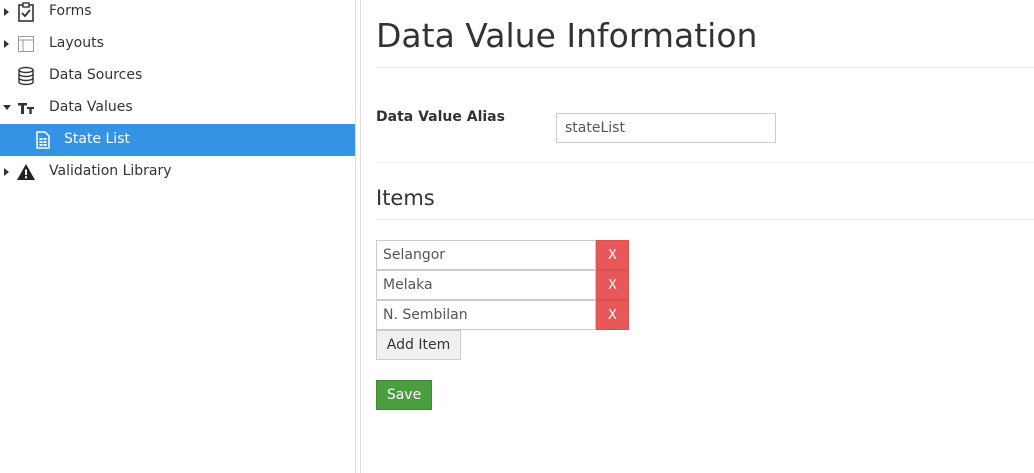  I want to click on tree-item-label: Forms, so click(70, 11).